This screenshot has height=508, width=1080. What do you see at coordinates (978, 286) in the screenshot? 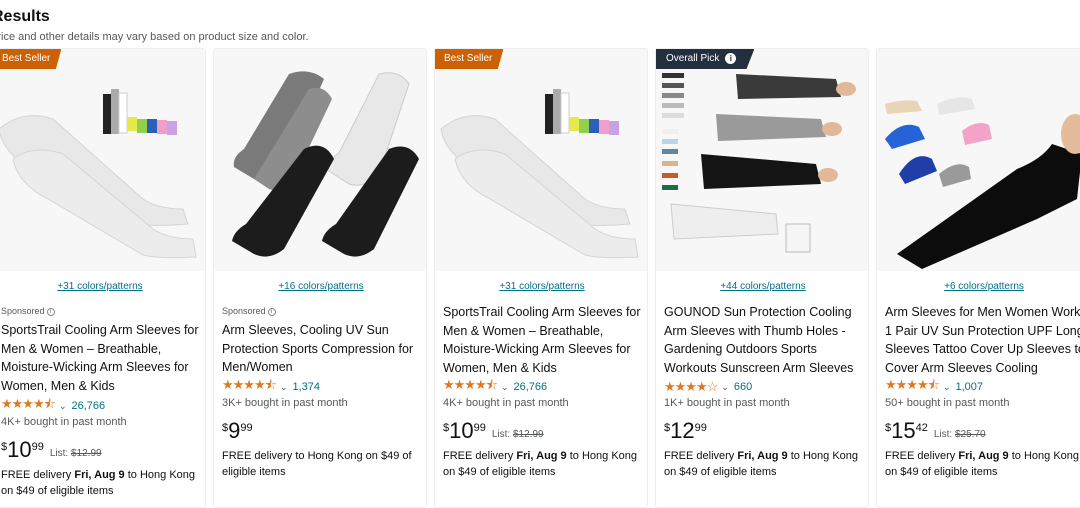
I see `colors-patterns-link: +6 colors/patterns` at bounding box center [978, 286].